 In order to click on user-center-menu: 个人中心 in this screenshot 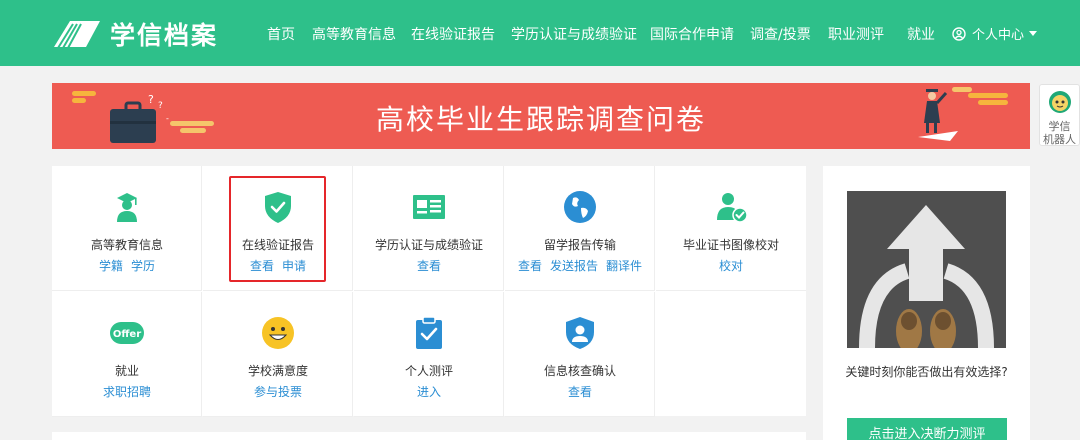, I will do `click(995, 33)`.